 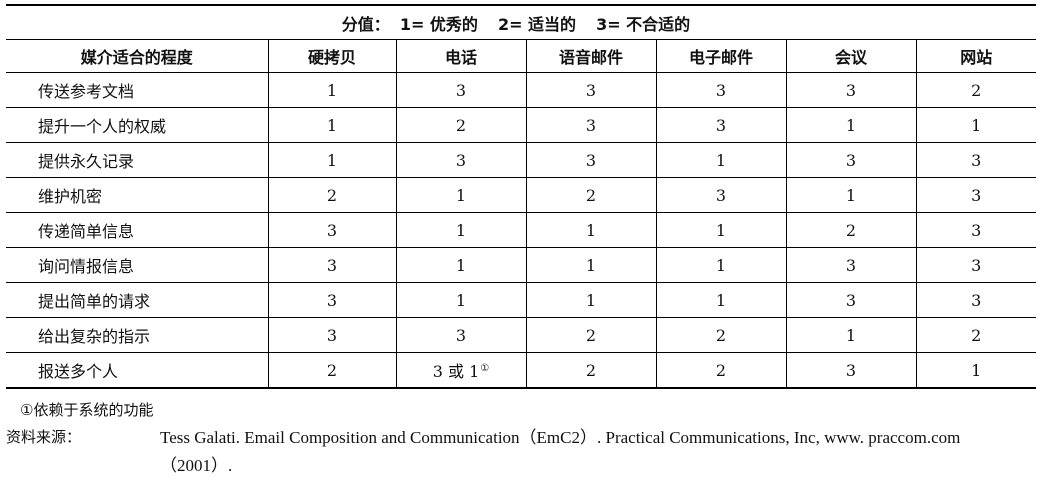 I want to click on row-label: 维护机密, so click(x=137, y=195).